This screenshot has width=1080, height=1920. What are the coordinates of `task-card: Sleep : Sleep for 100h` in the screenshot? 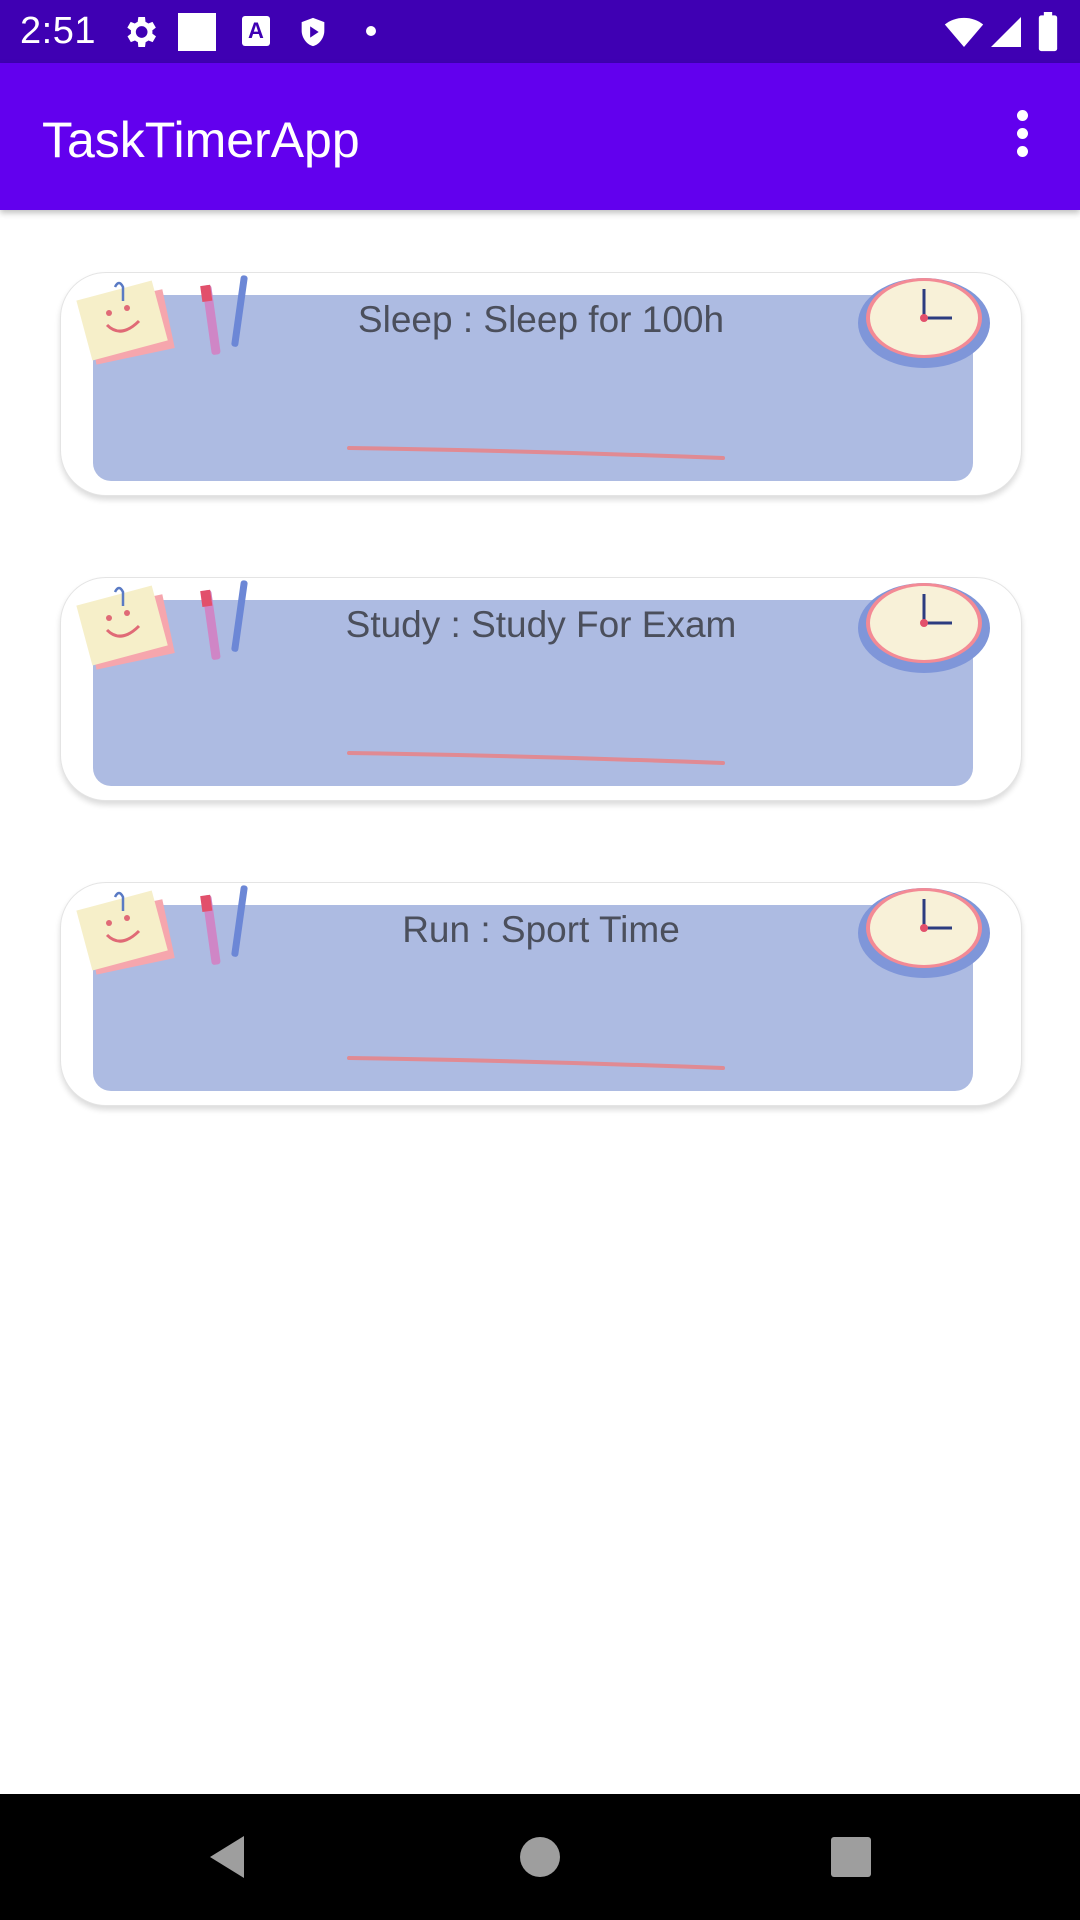 It's located at (541, 384).